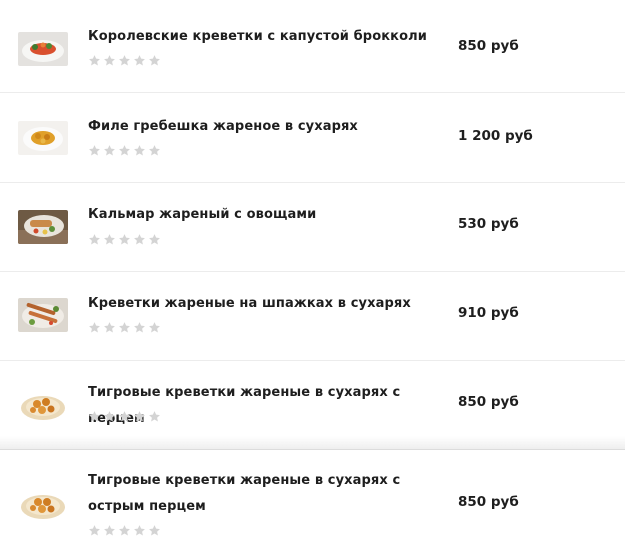 This screenshot has height=555, width=625. I want to click on dish-price: 1 200 руб, so click(495, 136).